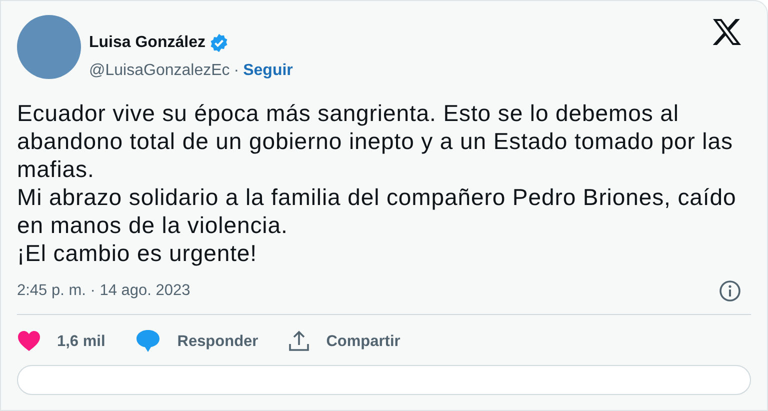 The width and height of the screenshot is (768, 411). Describe the element at coordinates (159, 71) in the screenshot. I see `author-handle: @LuisaGonzalezEc` at that location.